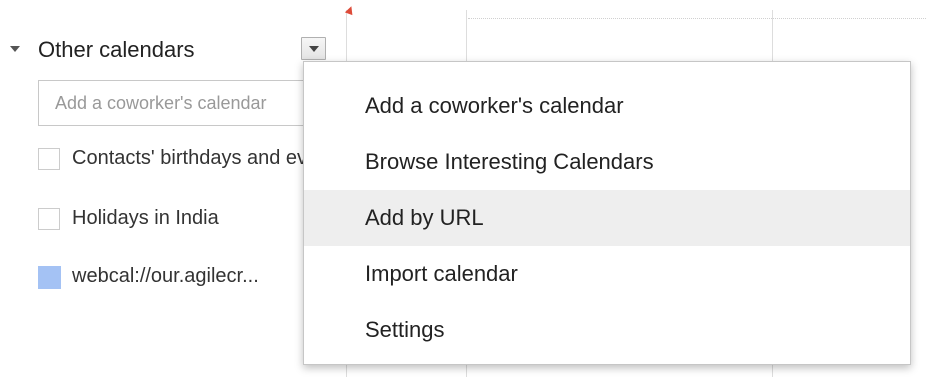 The width and height of the screenshot is (926, 377). What do you see at coordinates (607, 330) in the screenshot?
I see `menu-item-settings: Settings` at bounding box center [607, 330].